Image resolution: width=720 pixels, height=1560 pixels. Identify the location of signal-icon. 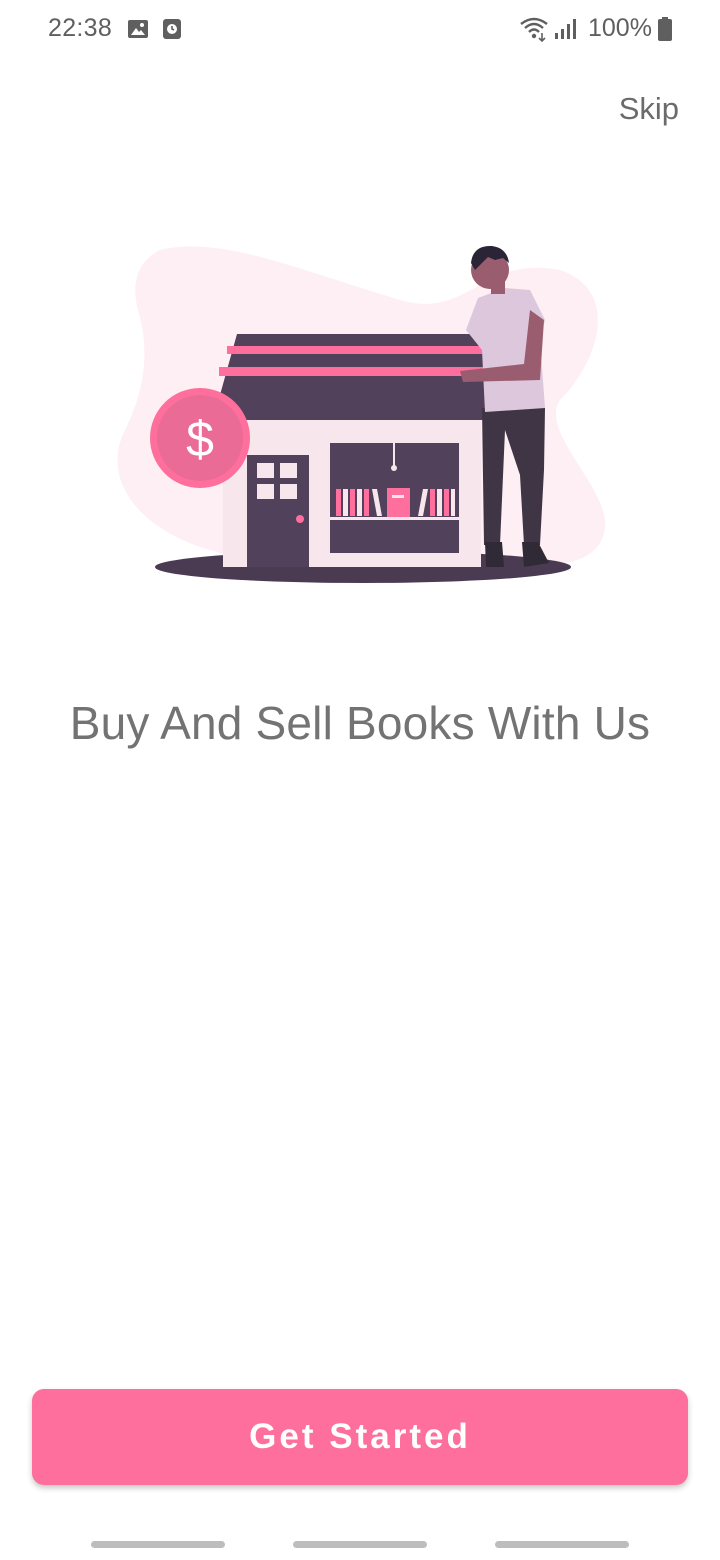
(565, 31).